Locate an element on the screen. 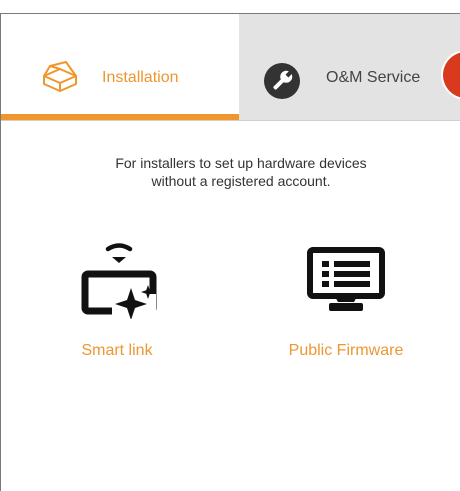 The image size is (460, 491). smart-link-label: Smart link is located at coordinates (117, 350).